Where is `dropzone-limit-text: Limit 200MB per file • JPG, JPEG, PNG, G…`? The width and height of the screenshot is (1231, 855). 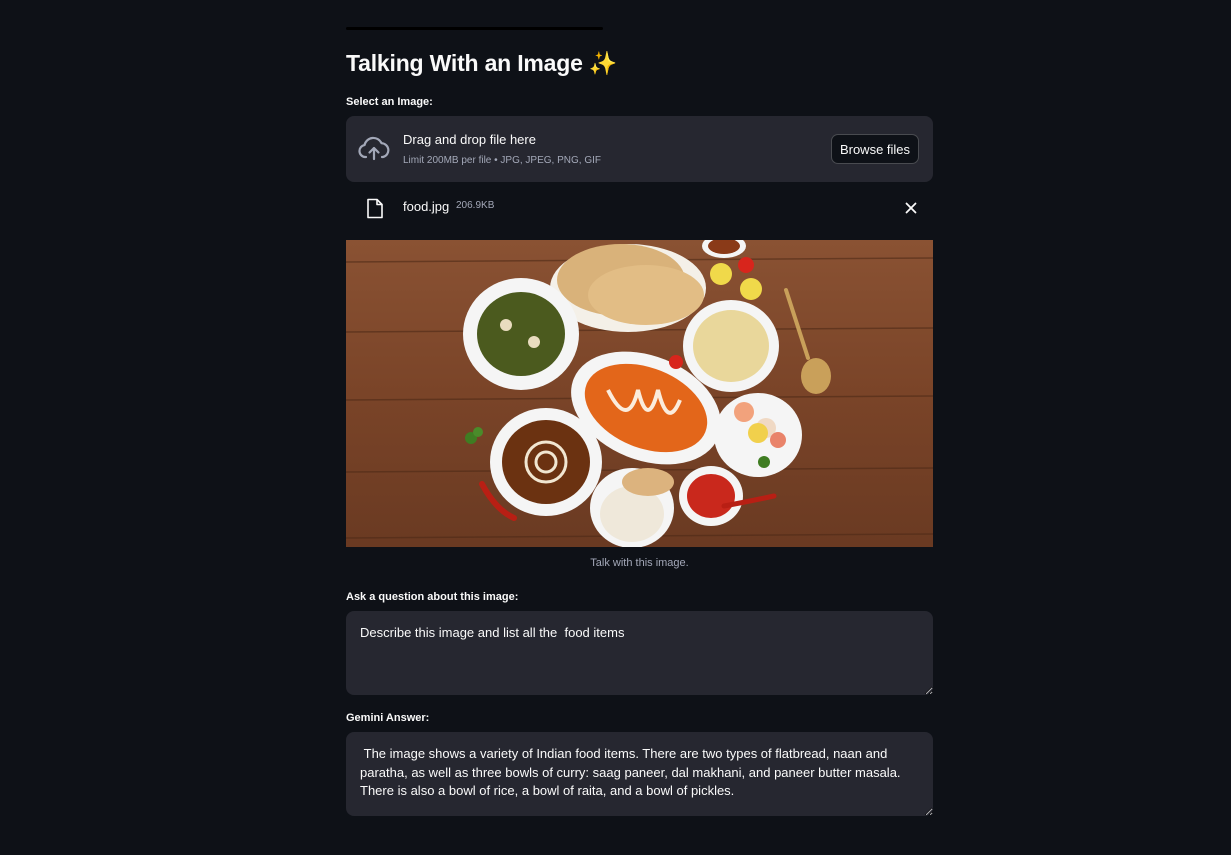 dropzone-limit-text: Limit 200MB per file • JPG, JPEG, PNG, G… is located at coordinates (502, 160).